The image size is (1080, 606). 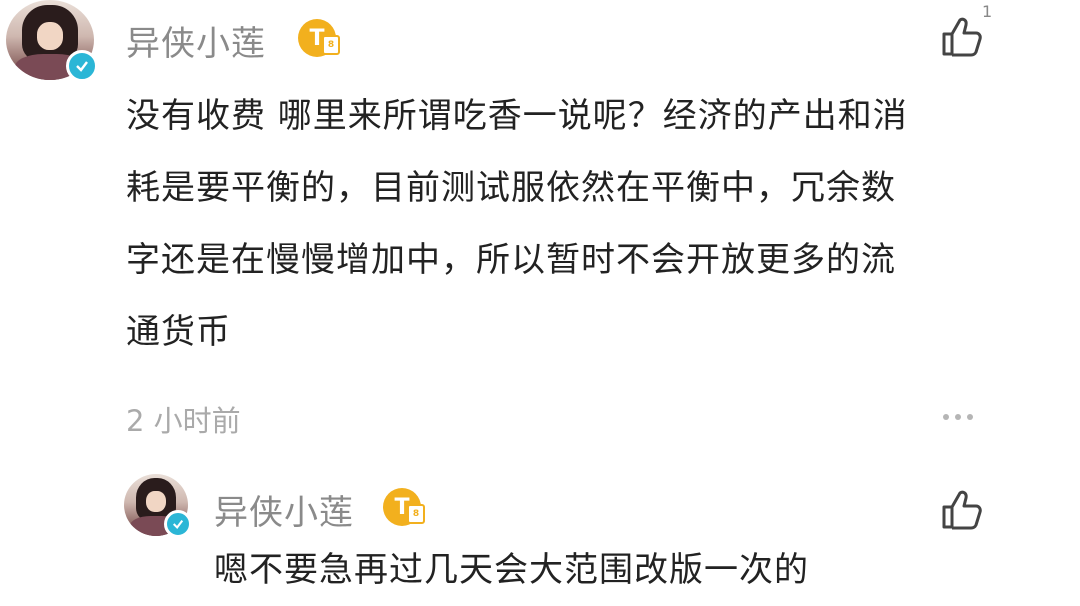 I want to click on comment-line: 耗是要平衡的，目前测试服依然在平衡中，冗余数, so click(x=511, y=188).